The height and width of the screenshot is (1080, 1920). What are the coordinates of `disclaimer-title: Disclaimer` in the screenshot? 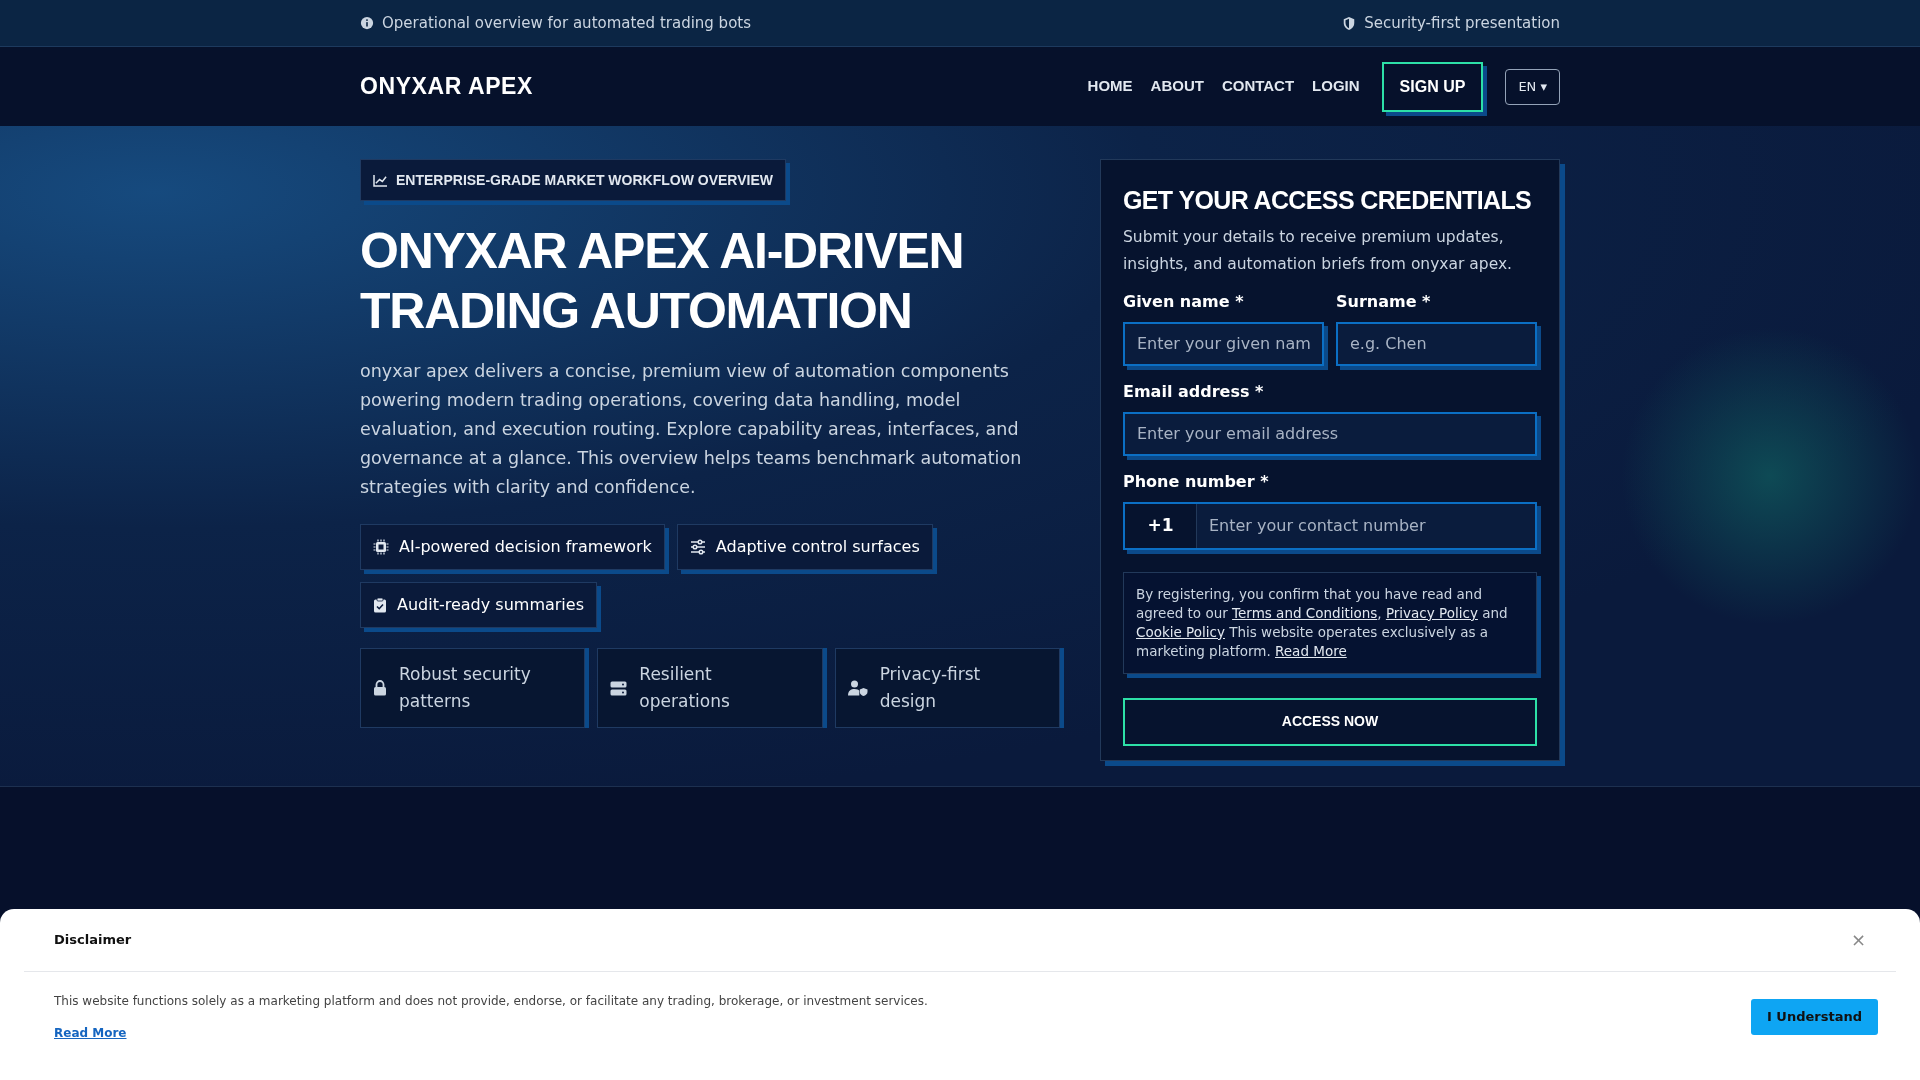 It's located at (93, 940).